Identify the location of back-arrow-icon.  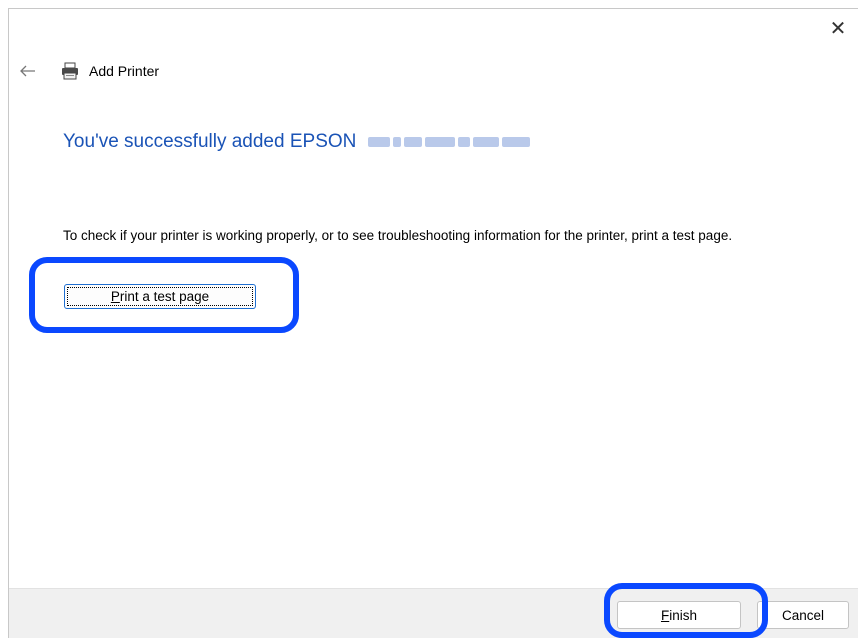
(27, 71).